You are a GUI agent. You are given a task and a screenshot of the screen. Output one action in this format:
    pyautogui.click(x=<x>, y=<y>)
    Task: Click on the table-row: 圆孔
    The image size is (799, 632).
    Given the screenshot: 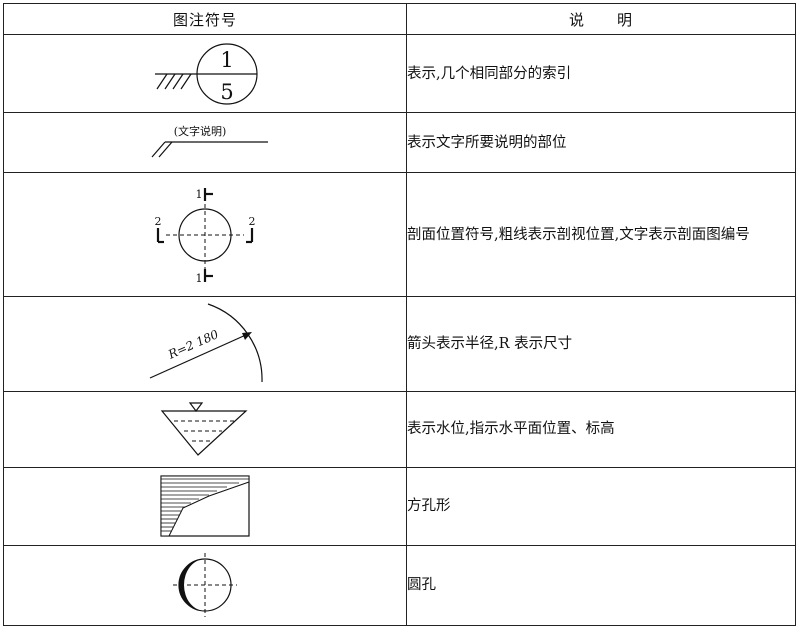 What is the action you would take?
    pyautogui.click(x=399, y=585)
    